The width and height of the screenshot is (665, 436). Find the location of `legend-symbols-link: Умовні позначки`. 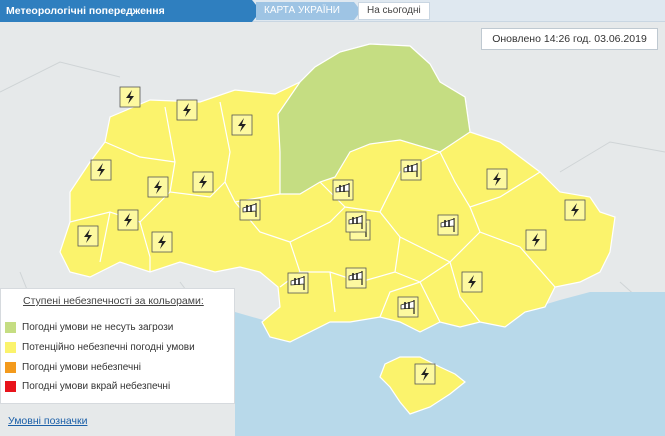

legend-symbols-link: Умовні позначки is located at coordinates (47, 421).